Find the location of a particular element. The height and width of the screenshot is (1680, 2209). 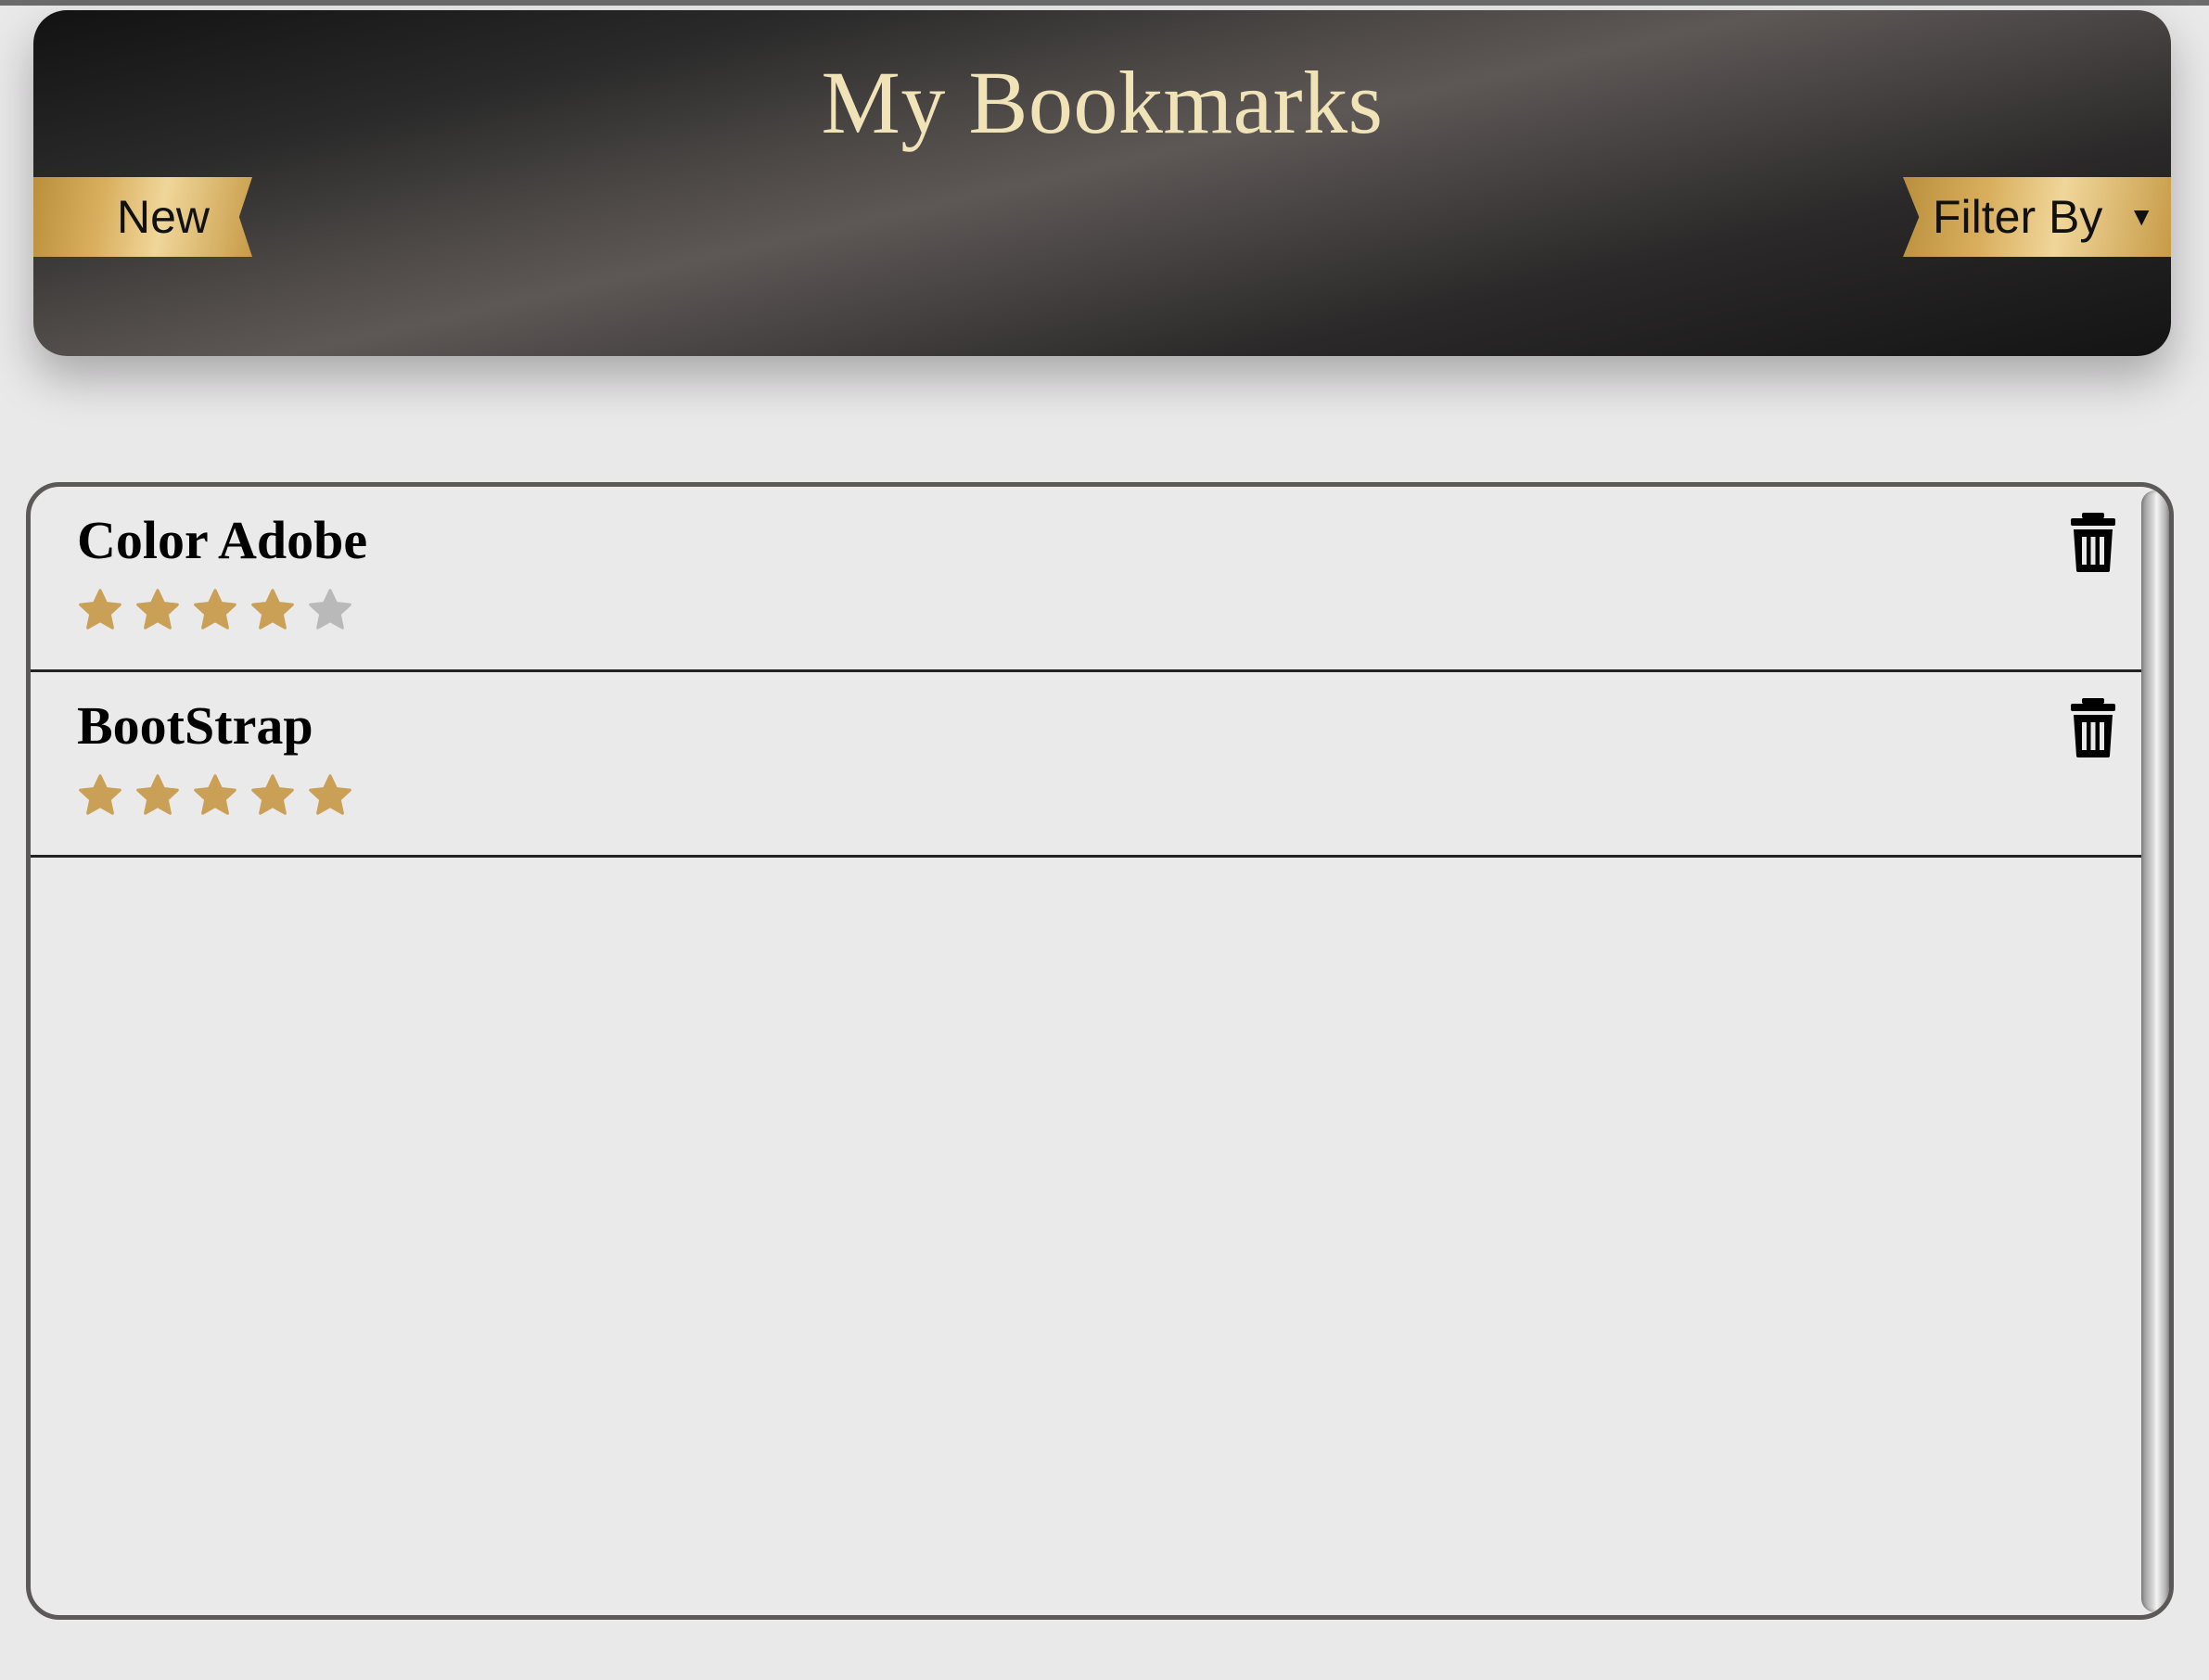

filter-label: Filter By is located at coordinates (2018, 217).